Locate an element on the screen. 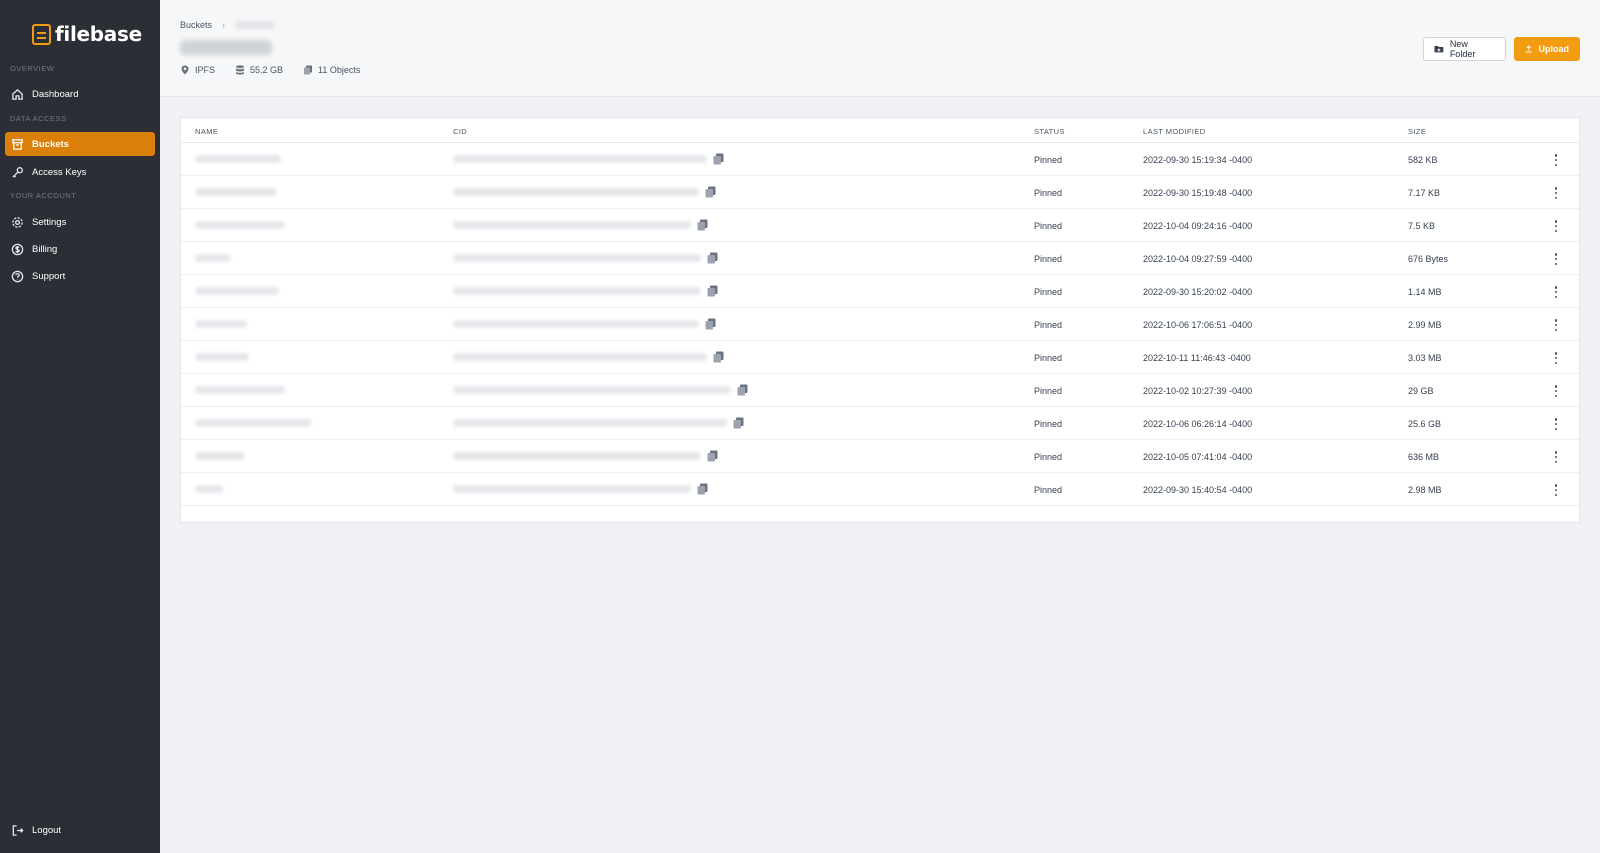  upload-icon is located at coordinates (1528, 49).